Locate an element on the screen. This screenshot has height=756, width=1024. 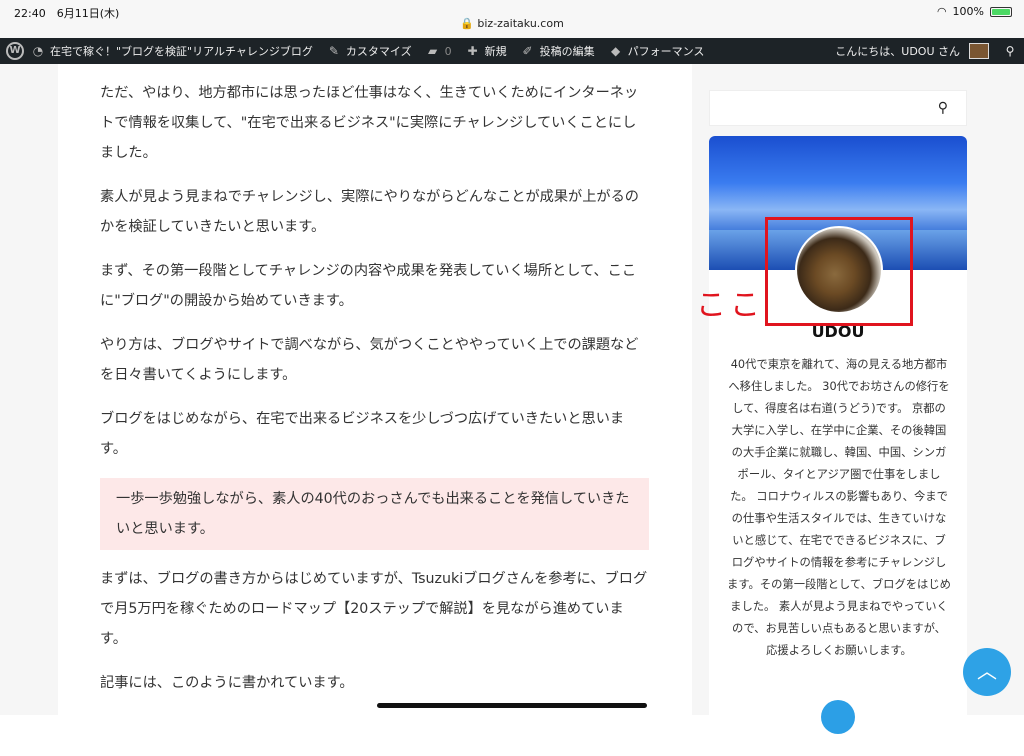
scroll-to-top-button: ︿ is located at coordinates (987, 672).